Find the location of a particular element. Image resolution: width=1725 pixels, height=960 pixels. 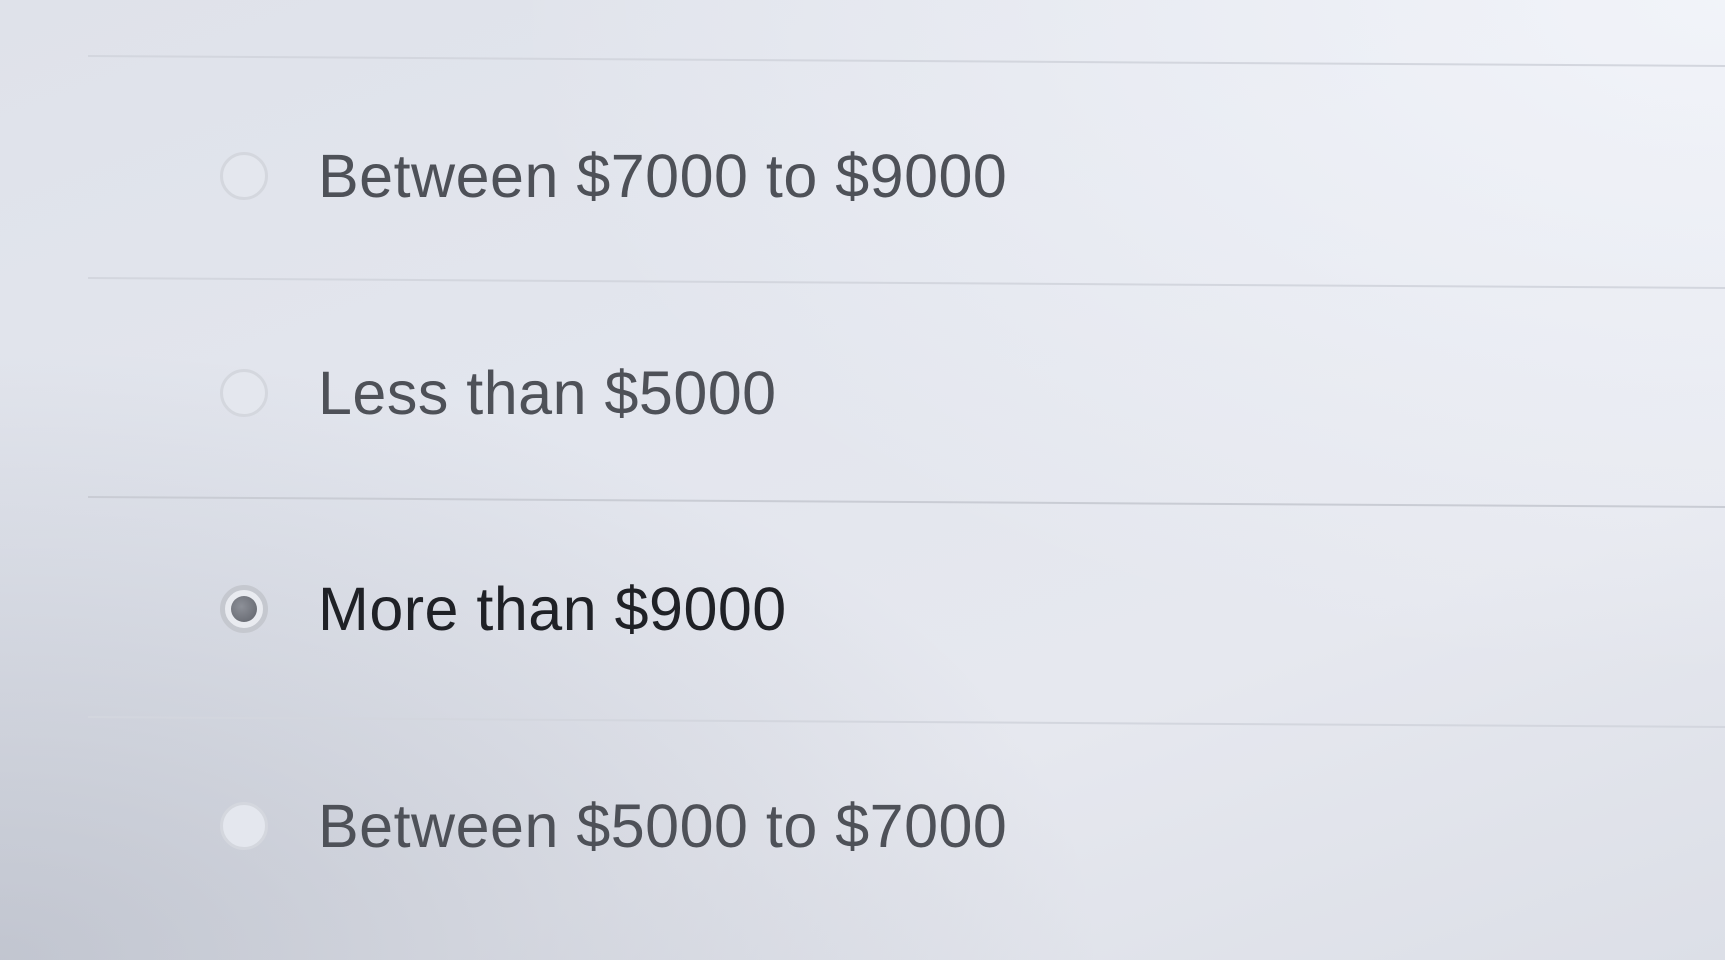

radio-button-checked is located at coordinates (244, 609).